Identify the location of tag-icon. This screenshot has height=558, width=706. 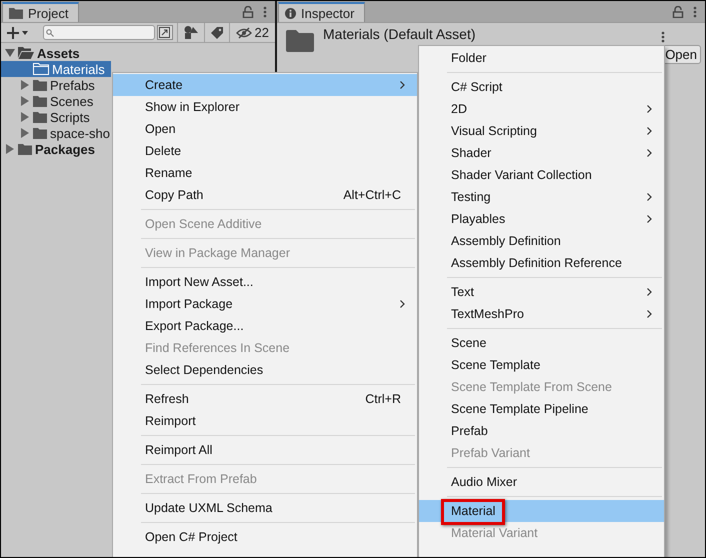
(216, 32).